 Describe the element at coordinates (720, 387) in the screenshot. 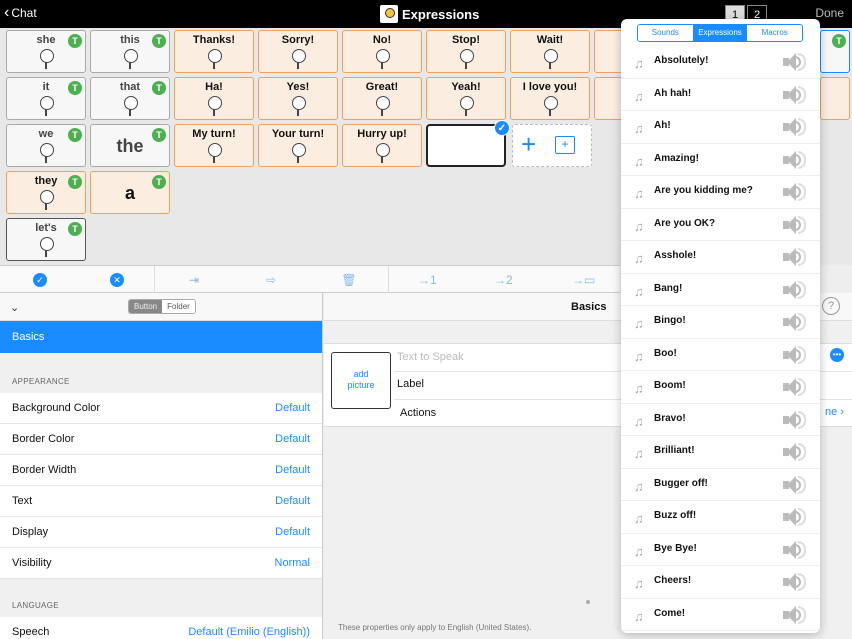

I see `expression-item: ♫ Boom!` at that location.